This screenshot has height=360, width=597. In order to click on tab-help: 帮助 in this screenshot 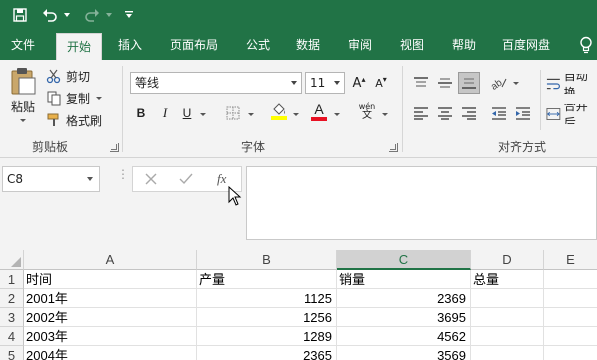, I will do `click(464, 45)`.